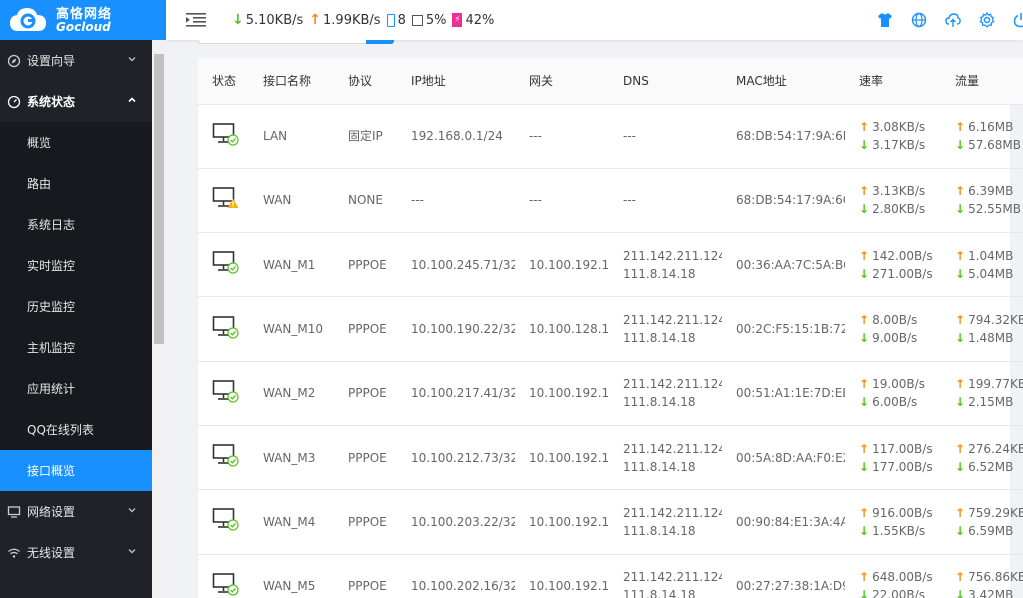 Image resolution: width=1023 pixels, height=598 pixels. Describe the element at coordinates (898, 593) in the screenshot. I see `rate-down: 22.00B/s` at that location.